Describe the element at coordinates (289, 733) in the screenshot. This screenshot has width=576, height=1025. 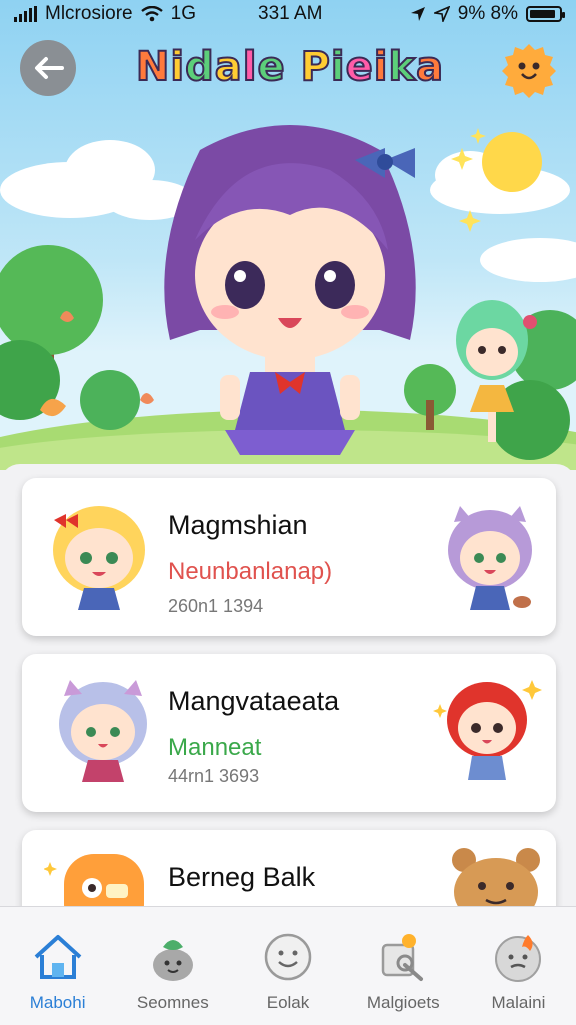
I see `character-card: Mangvataeata Manneat 44rn1 3693` at that location.